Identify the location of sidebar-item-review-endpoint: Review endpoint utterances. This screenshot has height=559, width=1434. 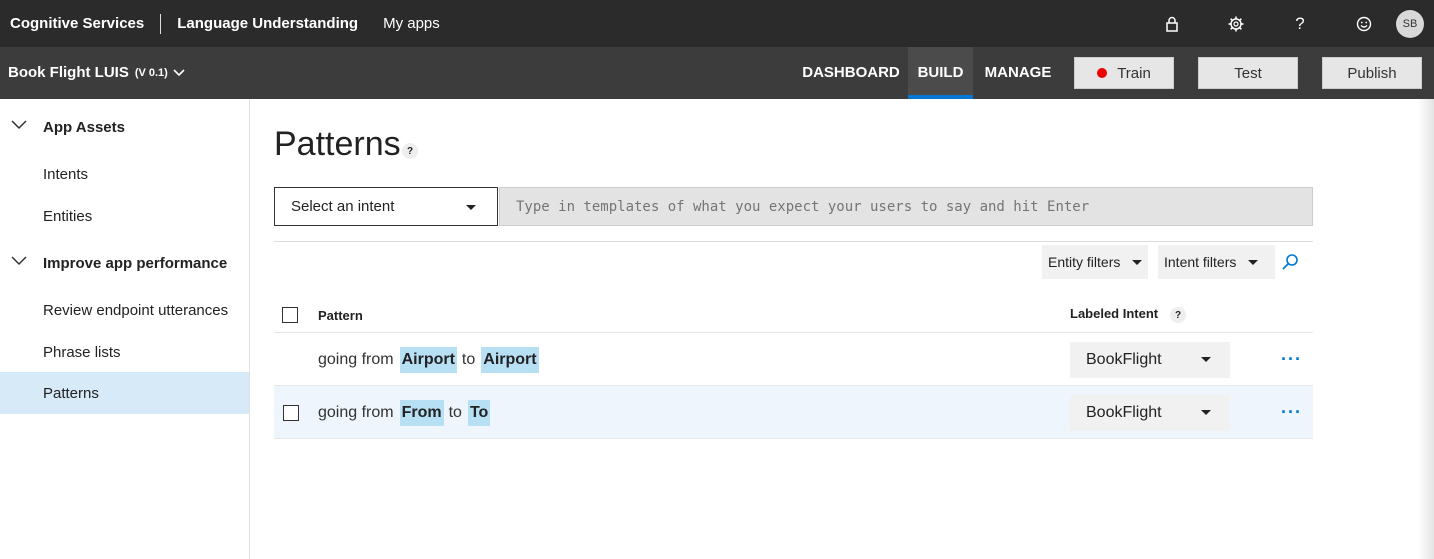
(124, 310).